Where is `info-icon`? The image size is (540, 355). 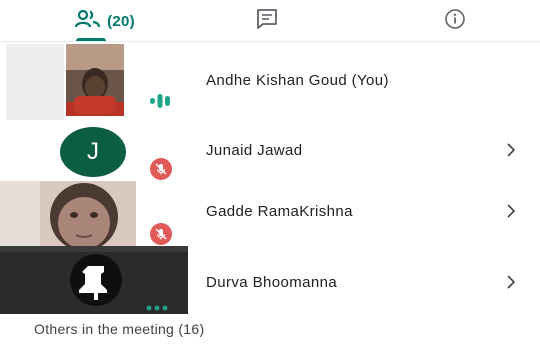 info-icon is located at coordinates (455, 21).